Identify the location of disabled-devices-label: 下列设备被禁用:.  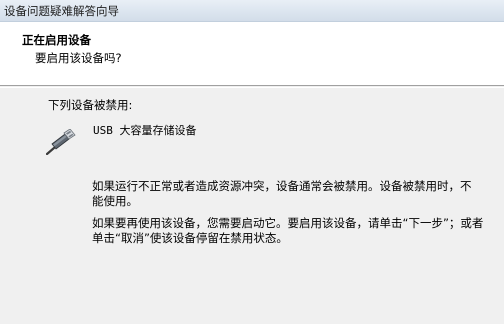
(90, 105).